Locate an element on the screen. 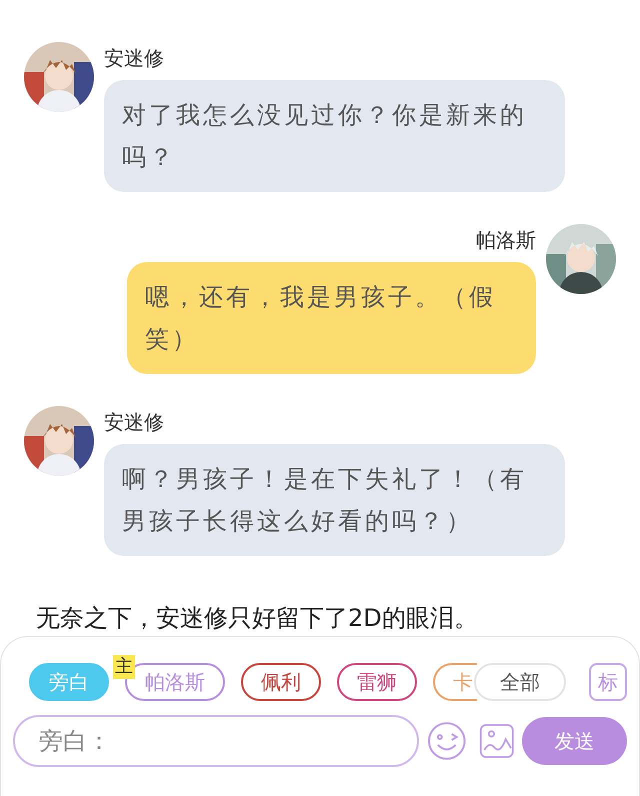  message-bubble: 嗯，还有，我是男孩子。（假笑） is located at coordinates (331, 318).